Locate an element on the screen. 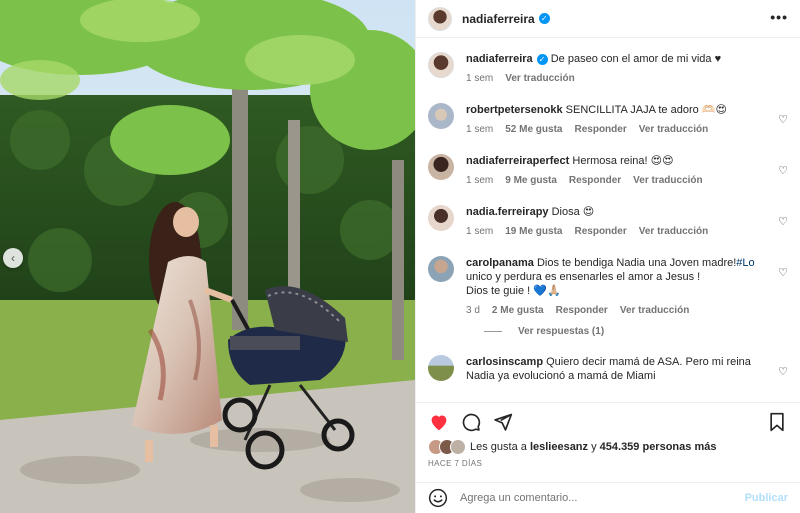  likes-connector: y is located at coordinates (594, 447).